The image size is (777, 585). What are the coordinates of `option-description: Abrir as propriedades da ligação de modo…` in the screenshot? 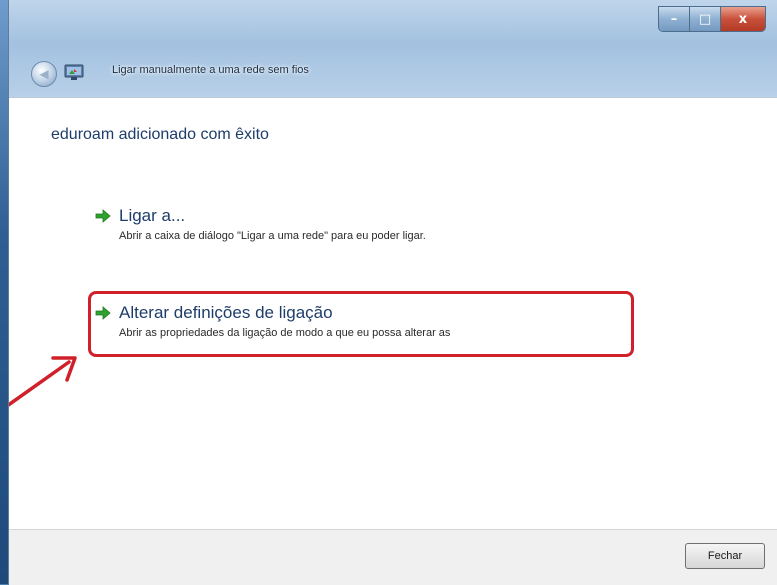 It's located at (285, 333).